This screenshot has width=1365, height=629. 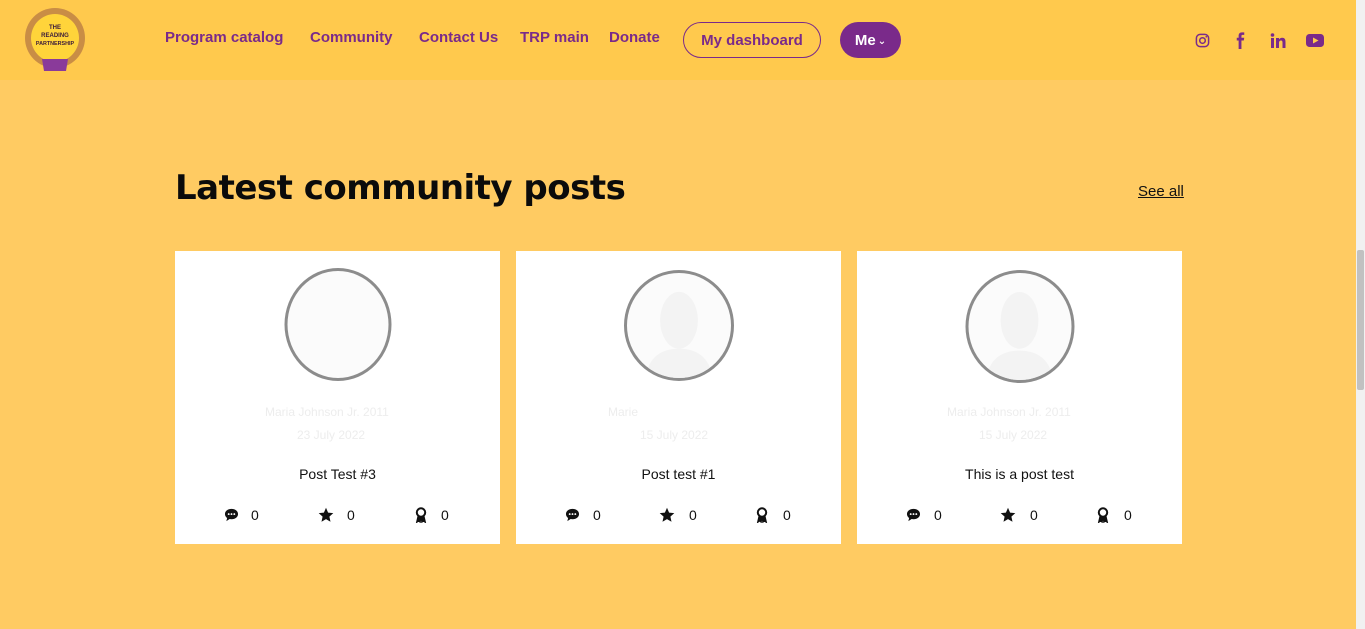 What do you see at coordinates (1360, 320) in the screenshot?
I see `scrollbar-thumb` at bounding box center [1360, 320].